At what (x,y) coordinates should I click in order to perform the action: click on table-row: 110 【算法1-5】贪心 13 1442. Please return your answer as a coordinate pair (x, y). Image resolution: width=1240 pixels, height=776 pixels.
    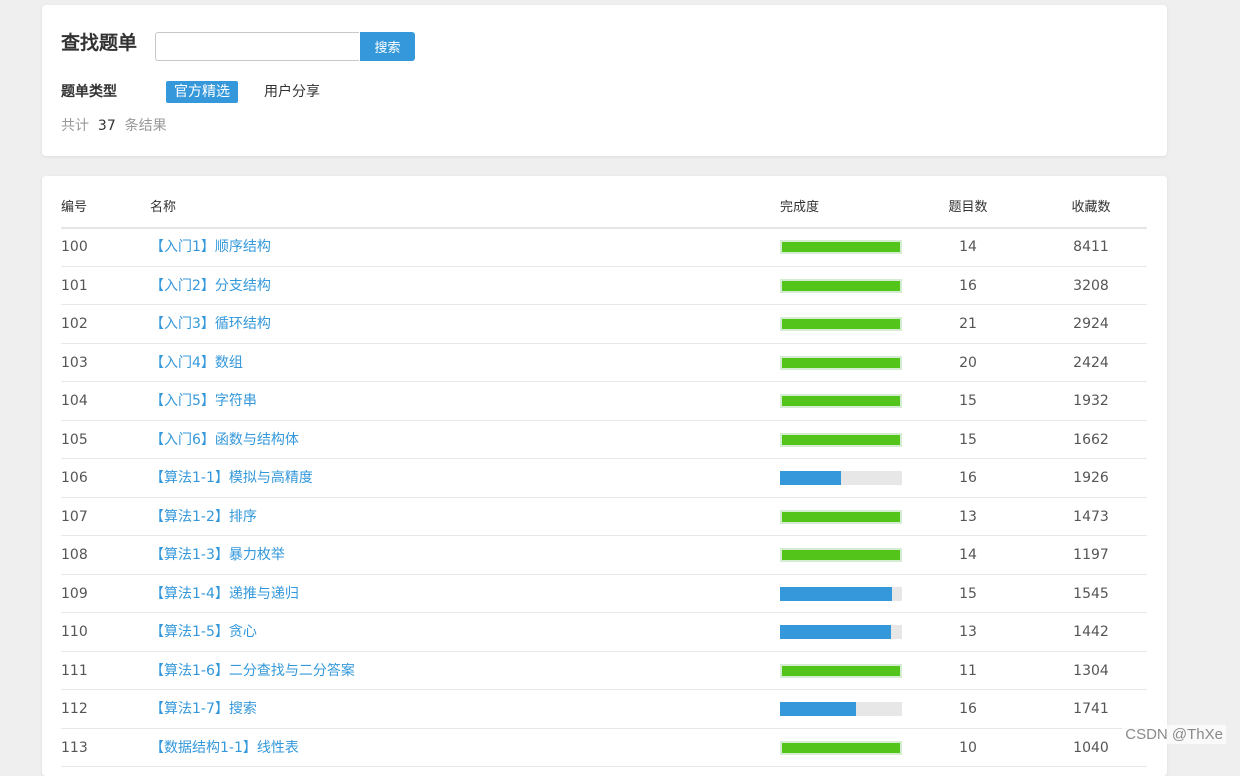
    Looking at the image, I should click on (604, 632).